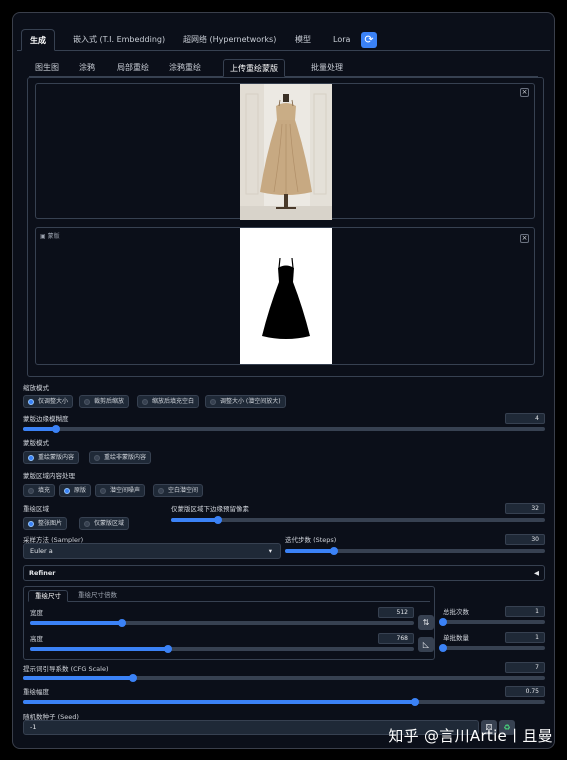  Describe the element at coordinates (185, 68) in the screenshot. I see `tab-inpaint-sketch: 涂鸦重绘` at that location.